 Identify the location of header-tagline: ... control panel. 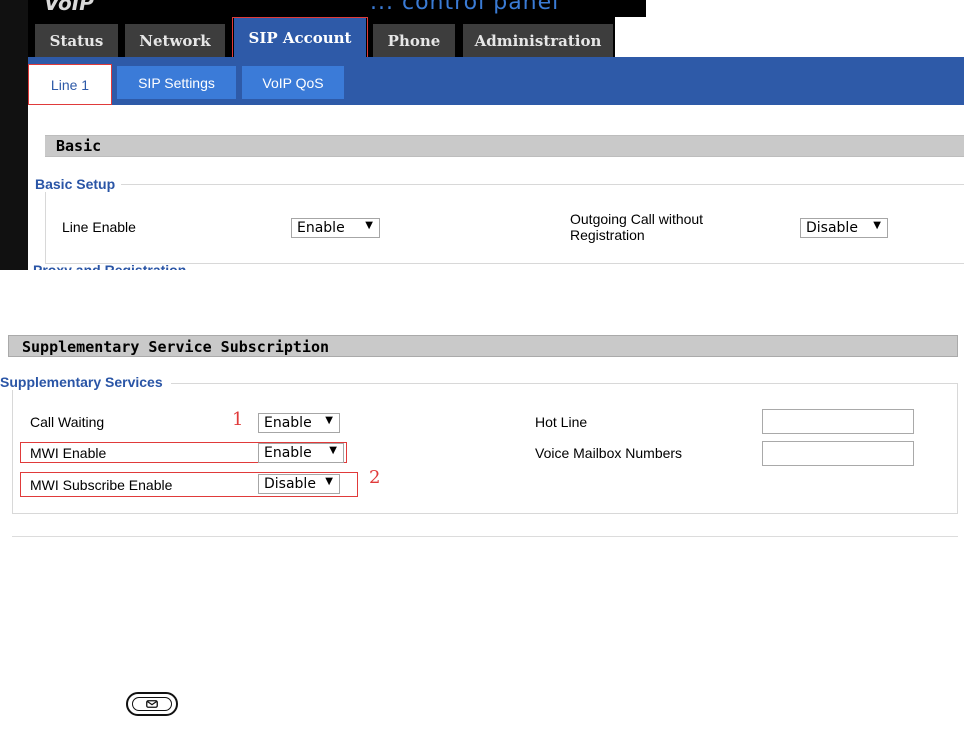
(465, 7).